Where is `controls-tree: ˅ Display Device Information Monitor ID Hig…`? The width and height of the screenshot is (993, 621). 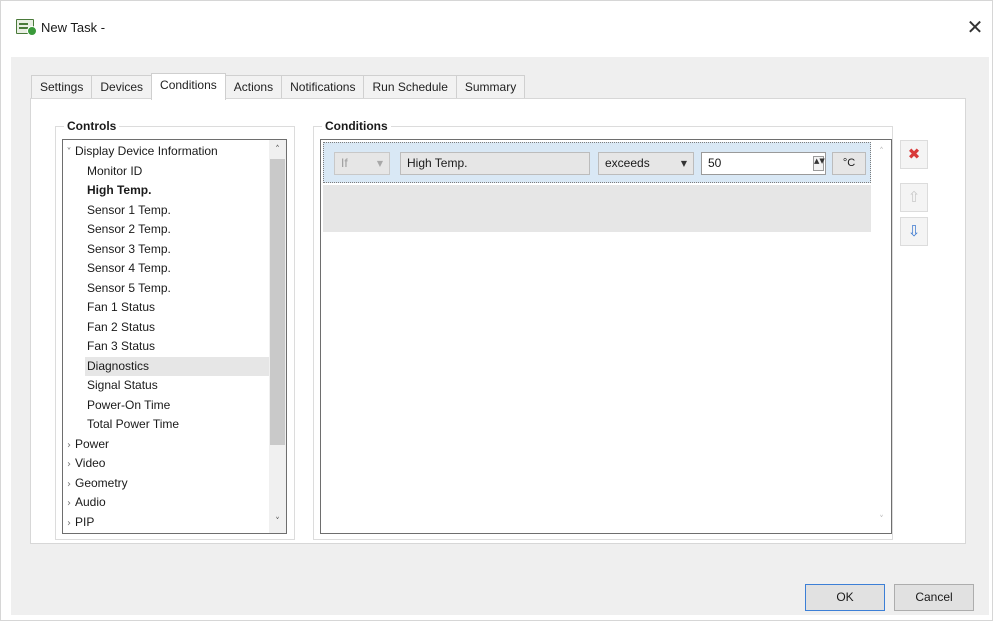 controls-tree: ˅ Display Device Information Monitor ID Hig… is located at coordinates (174, 336).